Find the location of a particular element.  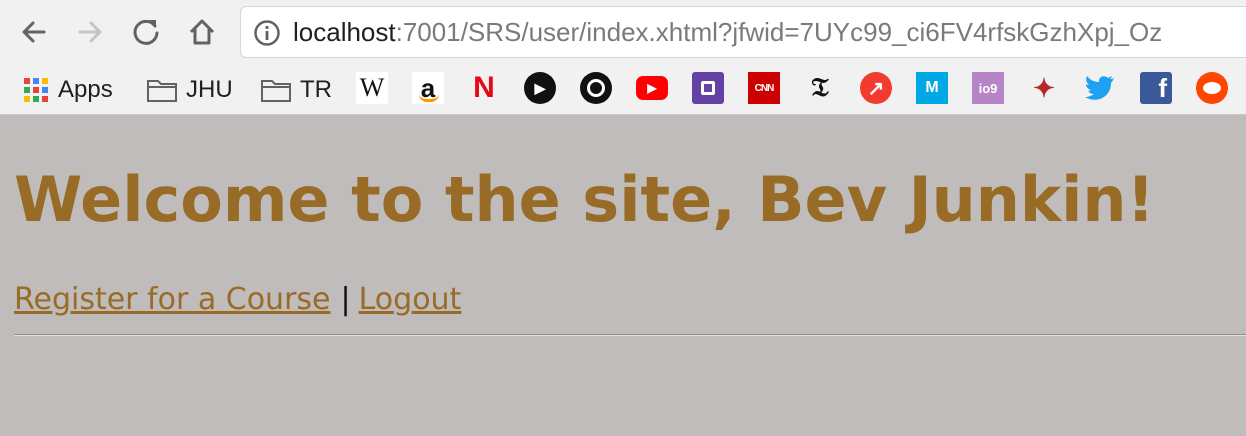

info-icon is located at coordinates (267, 33).